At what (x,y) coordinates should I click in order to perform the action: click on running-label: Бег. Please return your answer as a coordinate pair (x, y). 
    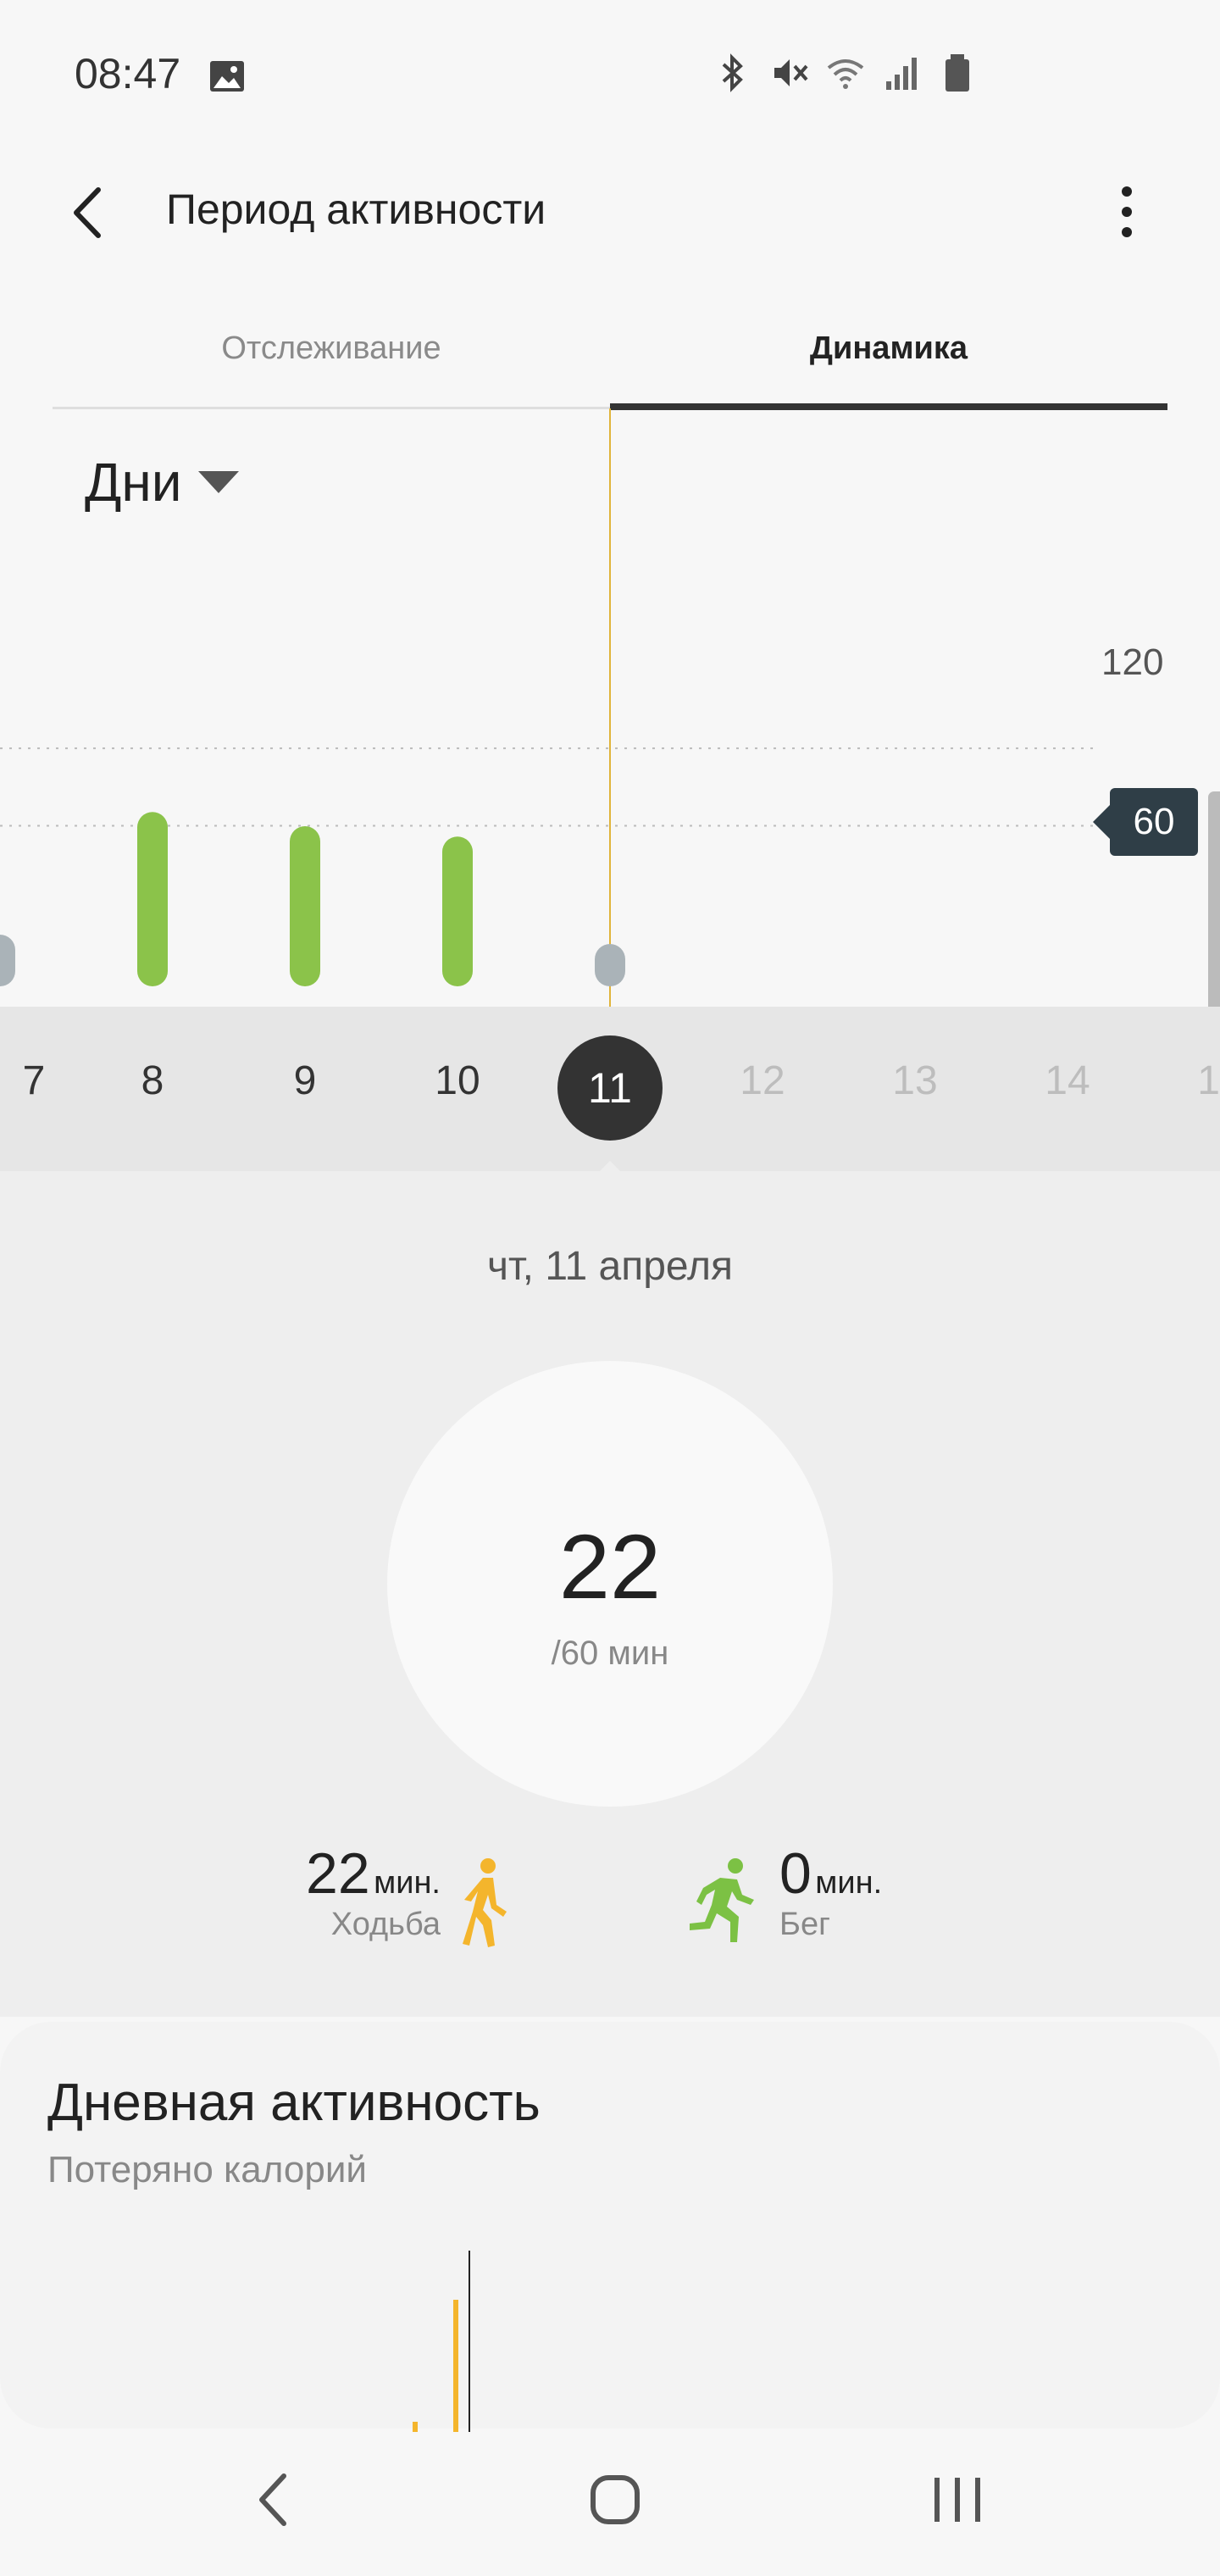
    Looking at the image, I should click on (804, 1924).